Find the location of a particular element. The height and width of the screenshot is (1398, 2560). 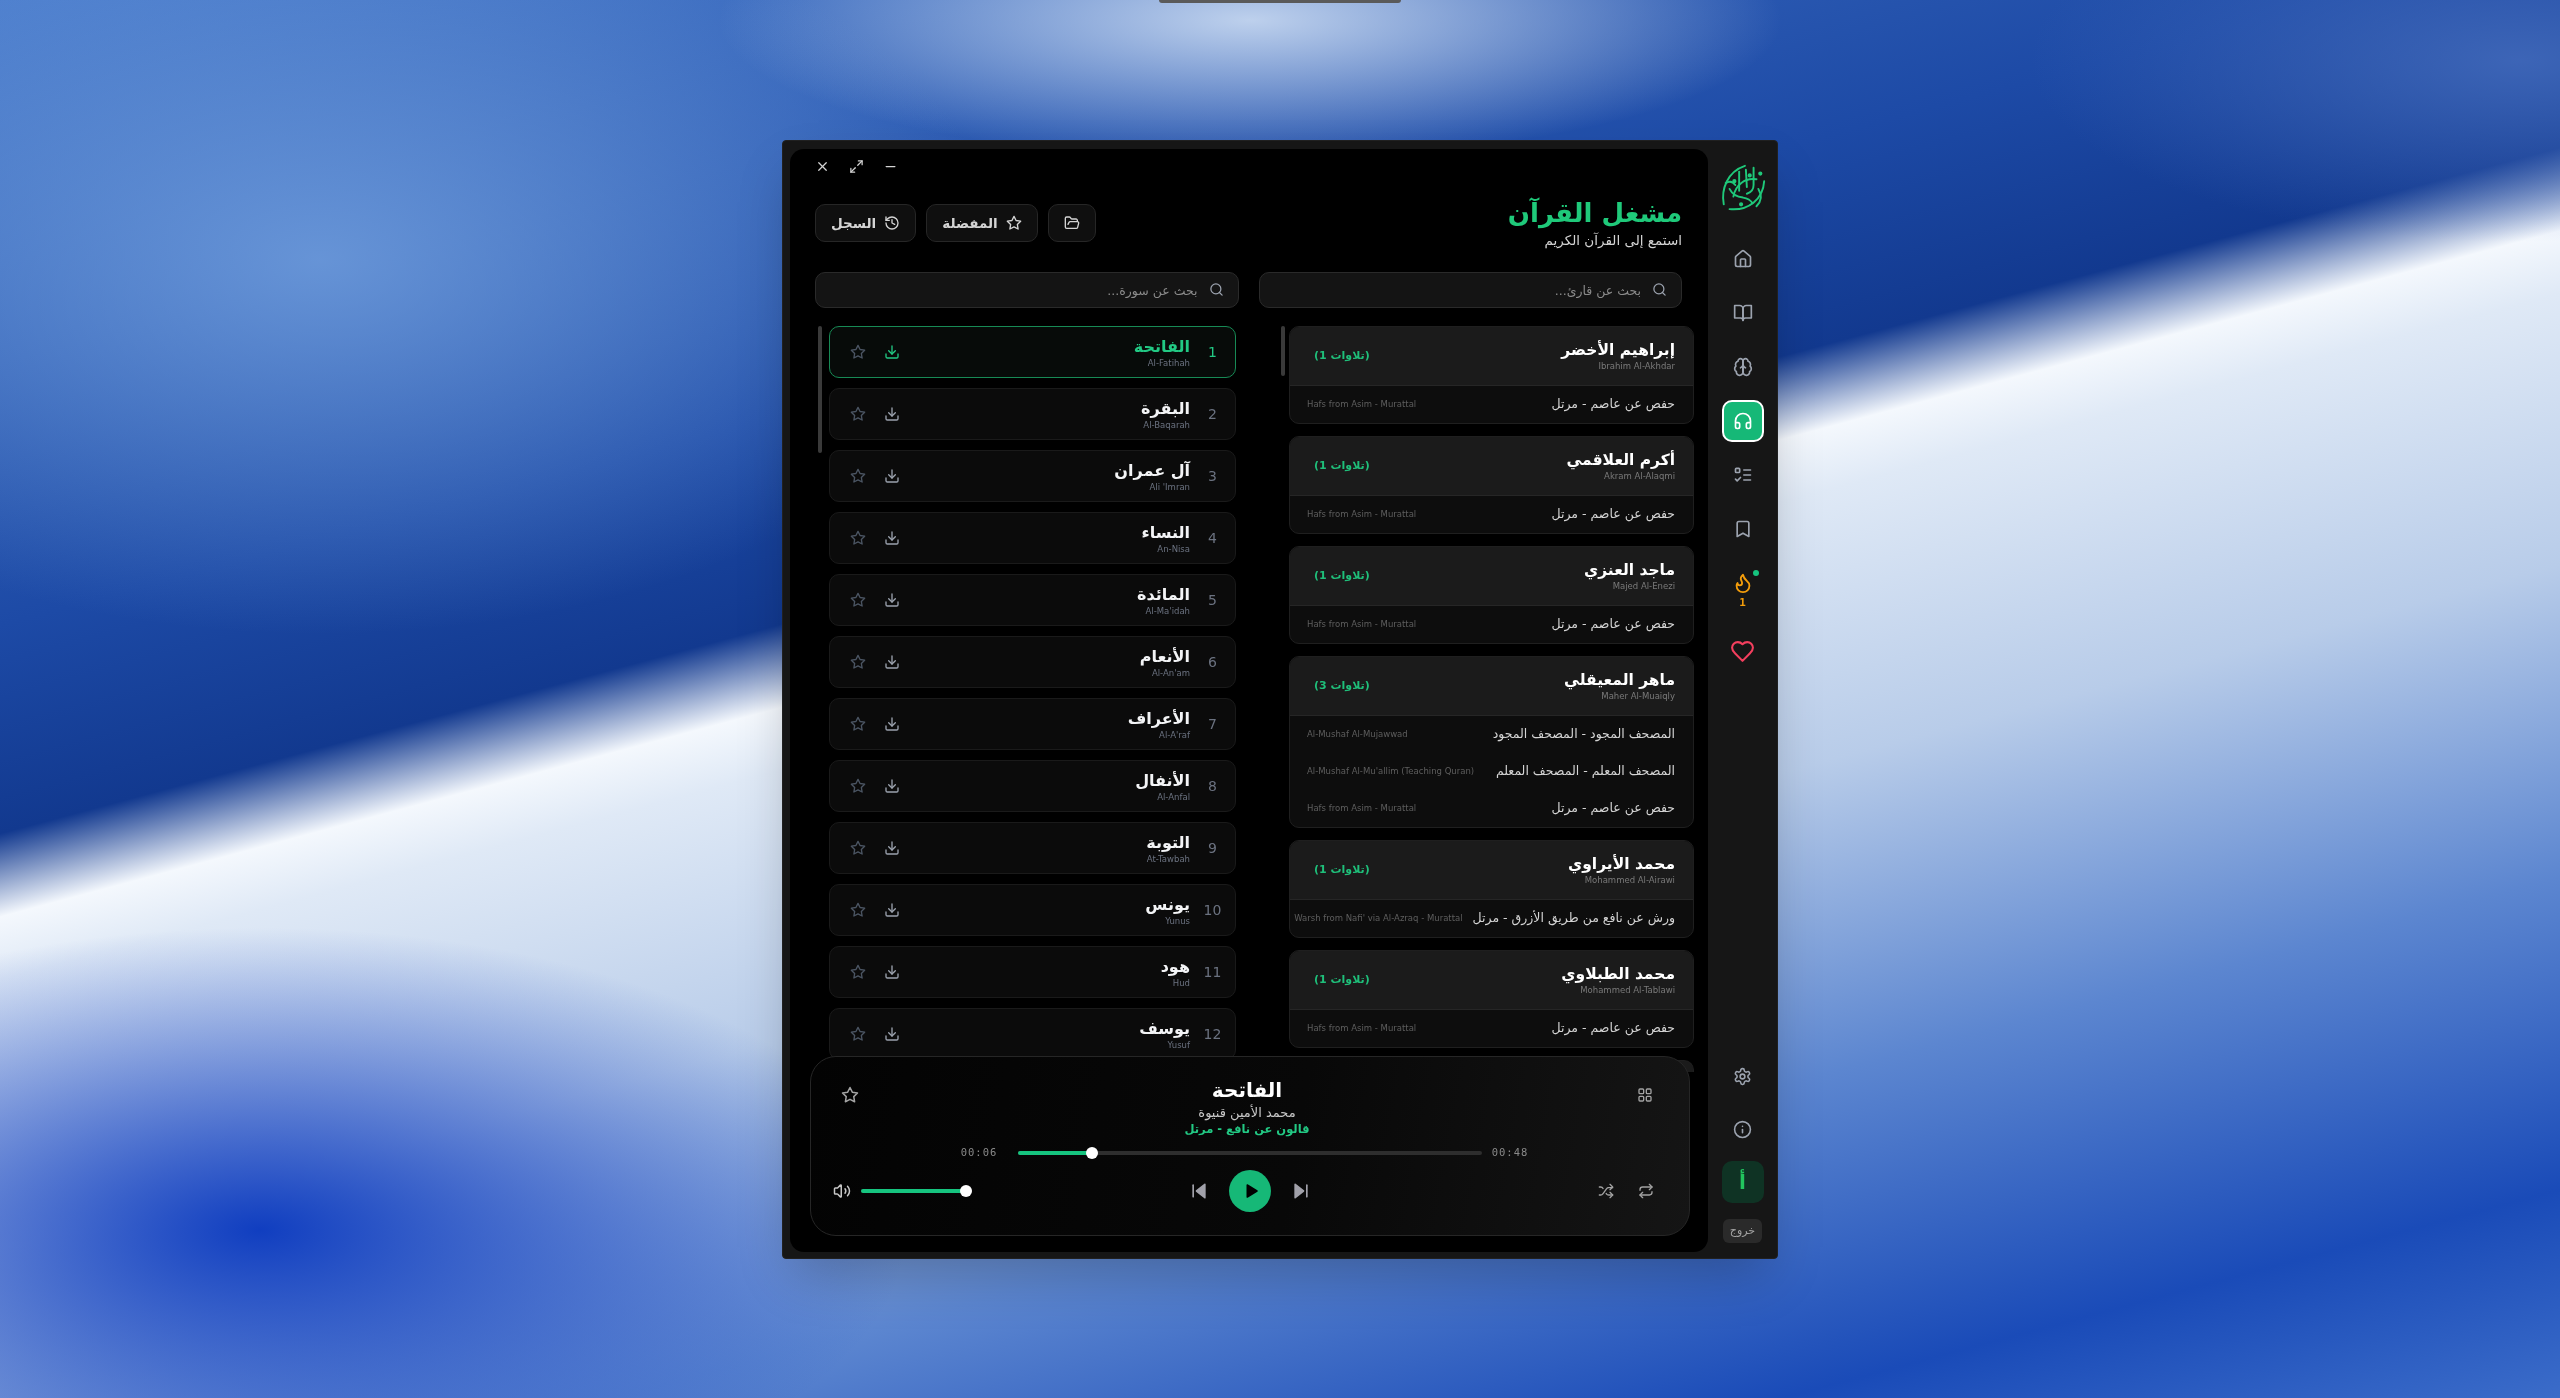

recitation-transliteration: Warsh from Nafi' via Al-Azraq - Murattal is located at coordinates (1378, 918).